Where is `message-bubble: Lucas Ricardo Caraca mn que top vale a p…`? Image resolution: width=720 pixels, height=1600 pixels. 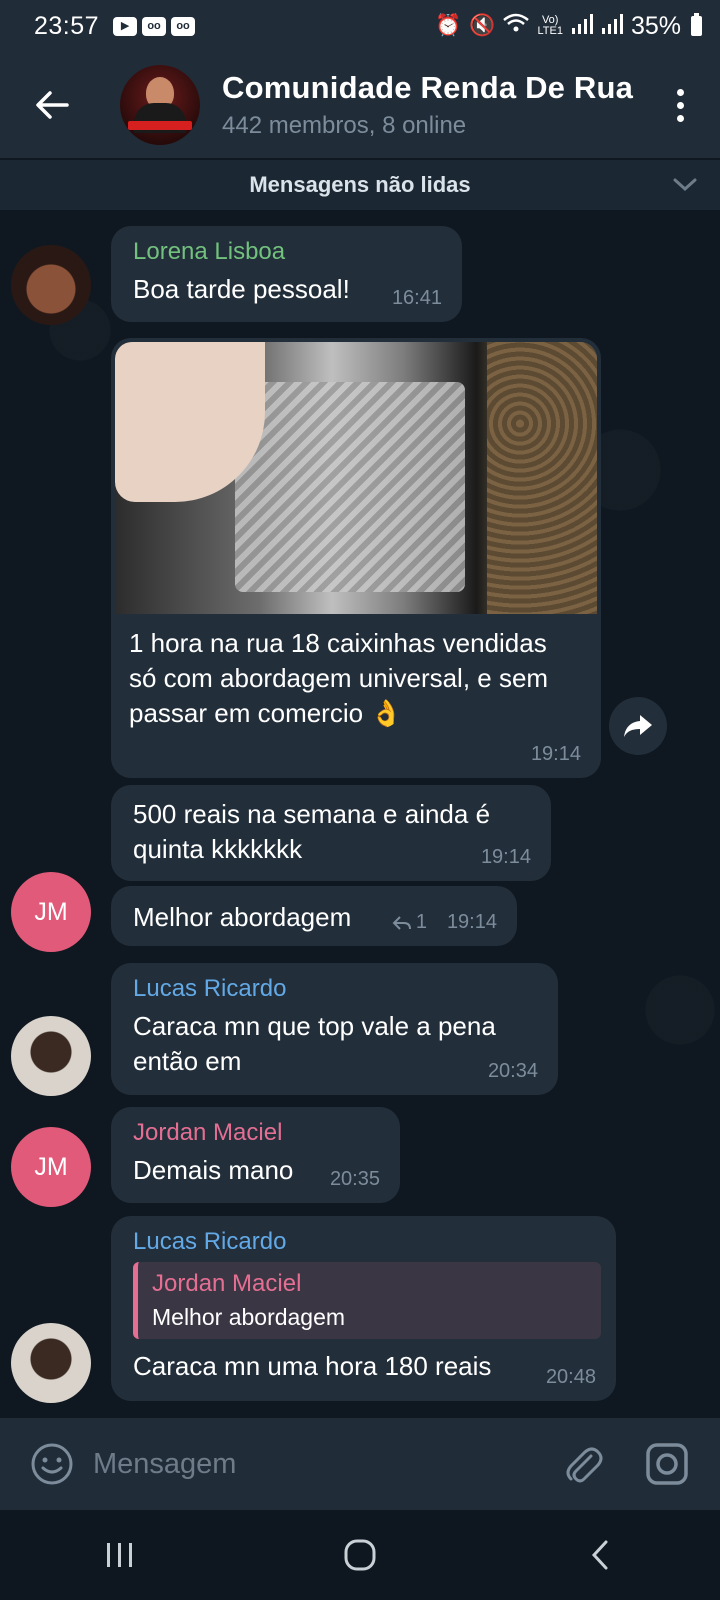
message-bubble: Lucas Ricardo Caraca mn que top vale a p… is located at coordinates (334, 1029).